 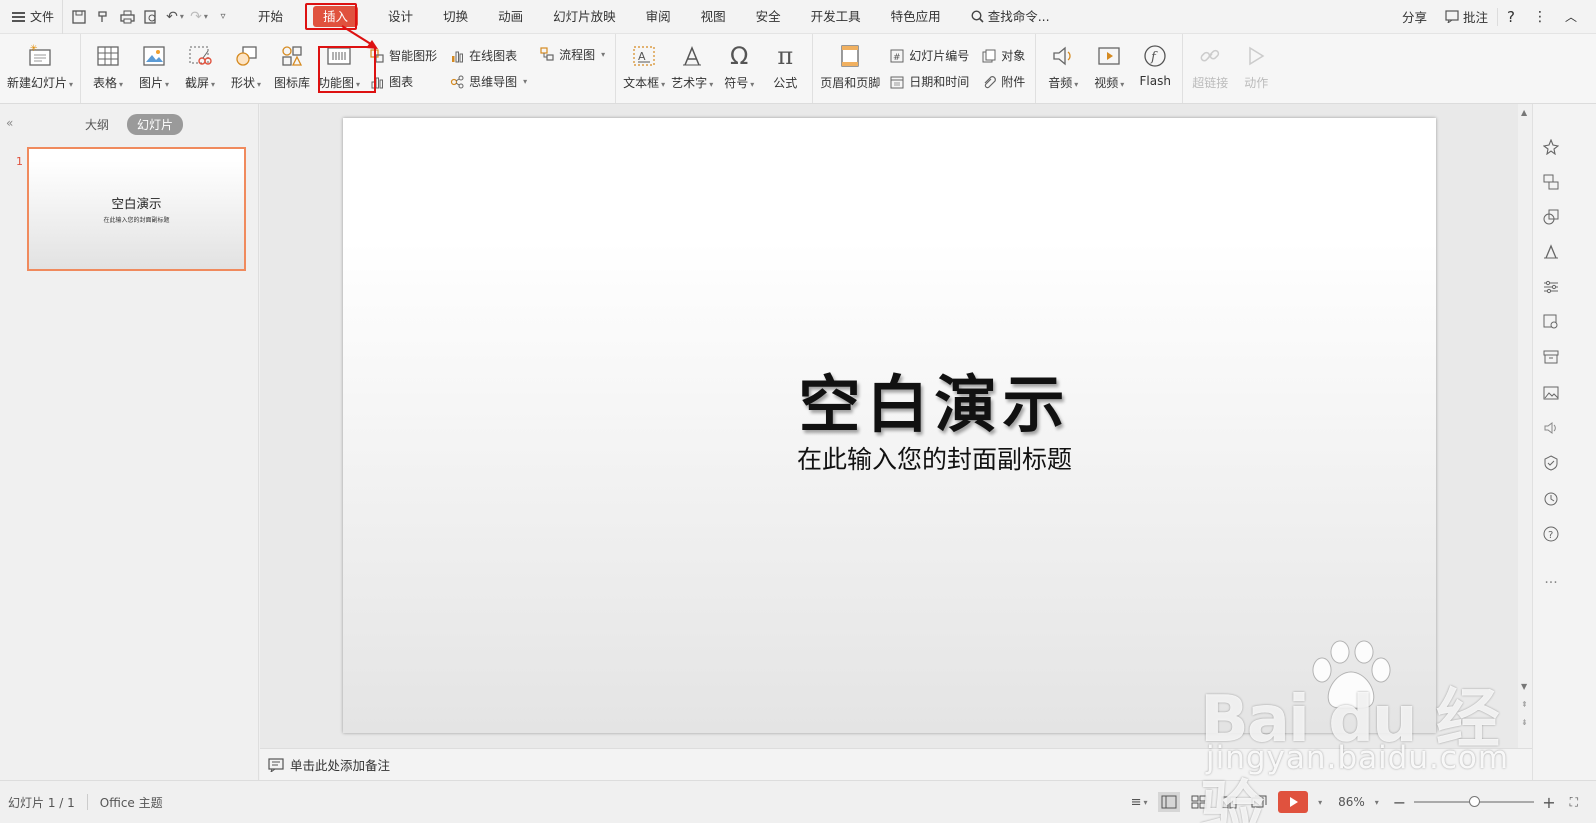 What do you see at coordinates (768, 17) in the screenshot?
I see `tab-security: 安全` at bounding box center [768, 17].